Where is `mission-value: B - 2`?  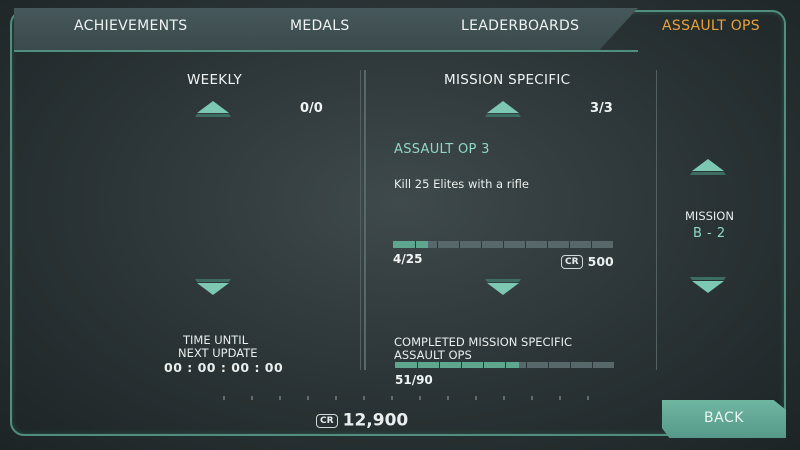 mission-value: B - 2 is located at coordinates (709, 233).